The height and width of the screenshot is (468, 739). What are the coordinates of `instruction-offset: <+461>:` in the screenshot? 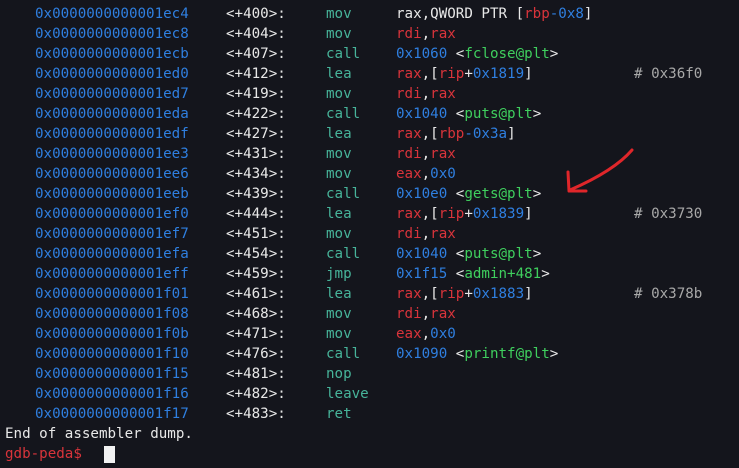 It's located at (256, 294).